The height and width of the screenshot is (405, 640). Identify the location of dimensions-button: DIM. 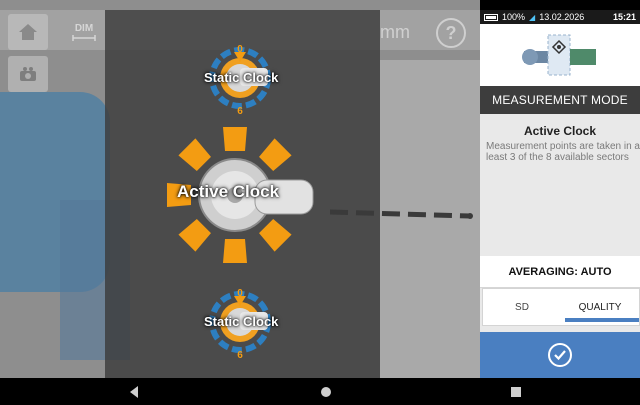
(84, 32).